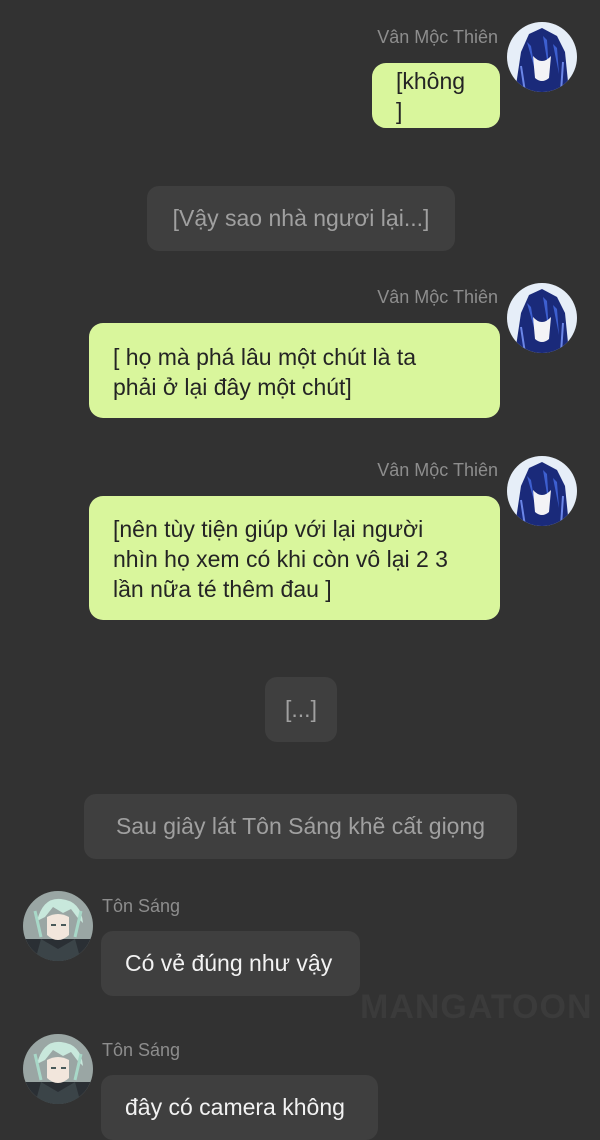  Describe the element at coordinates (232, 387) in the screenshot. I see `message-text-line: phải ở lại đây một chút]` at that location.